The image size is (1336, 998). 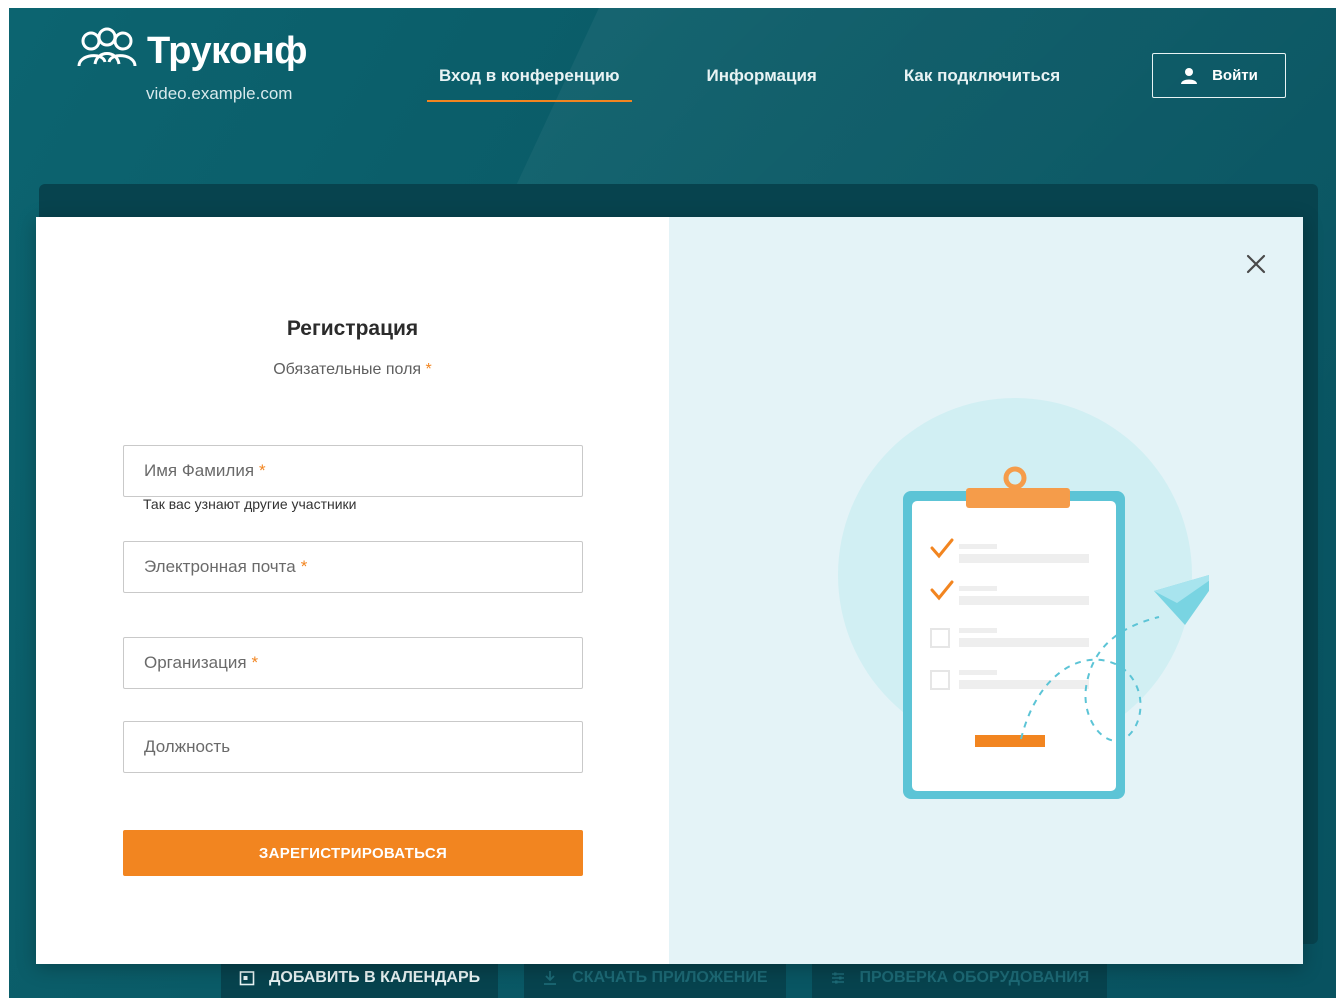 I want to click on email-field: Электронная почта *, so click(x=353, y=567).